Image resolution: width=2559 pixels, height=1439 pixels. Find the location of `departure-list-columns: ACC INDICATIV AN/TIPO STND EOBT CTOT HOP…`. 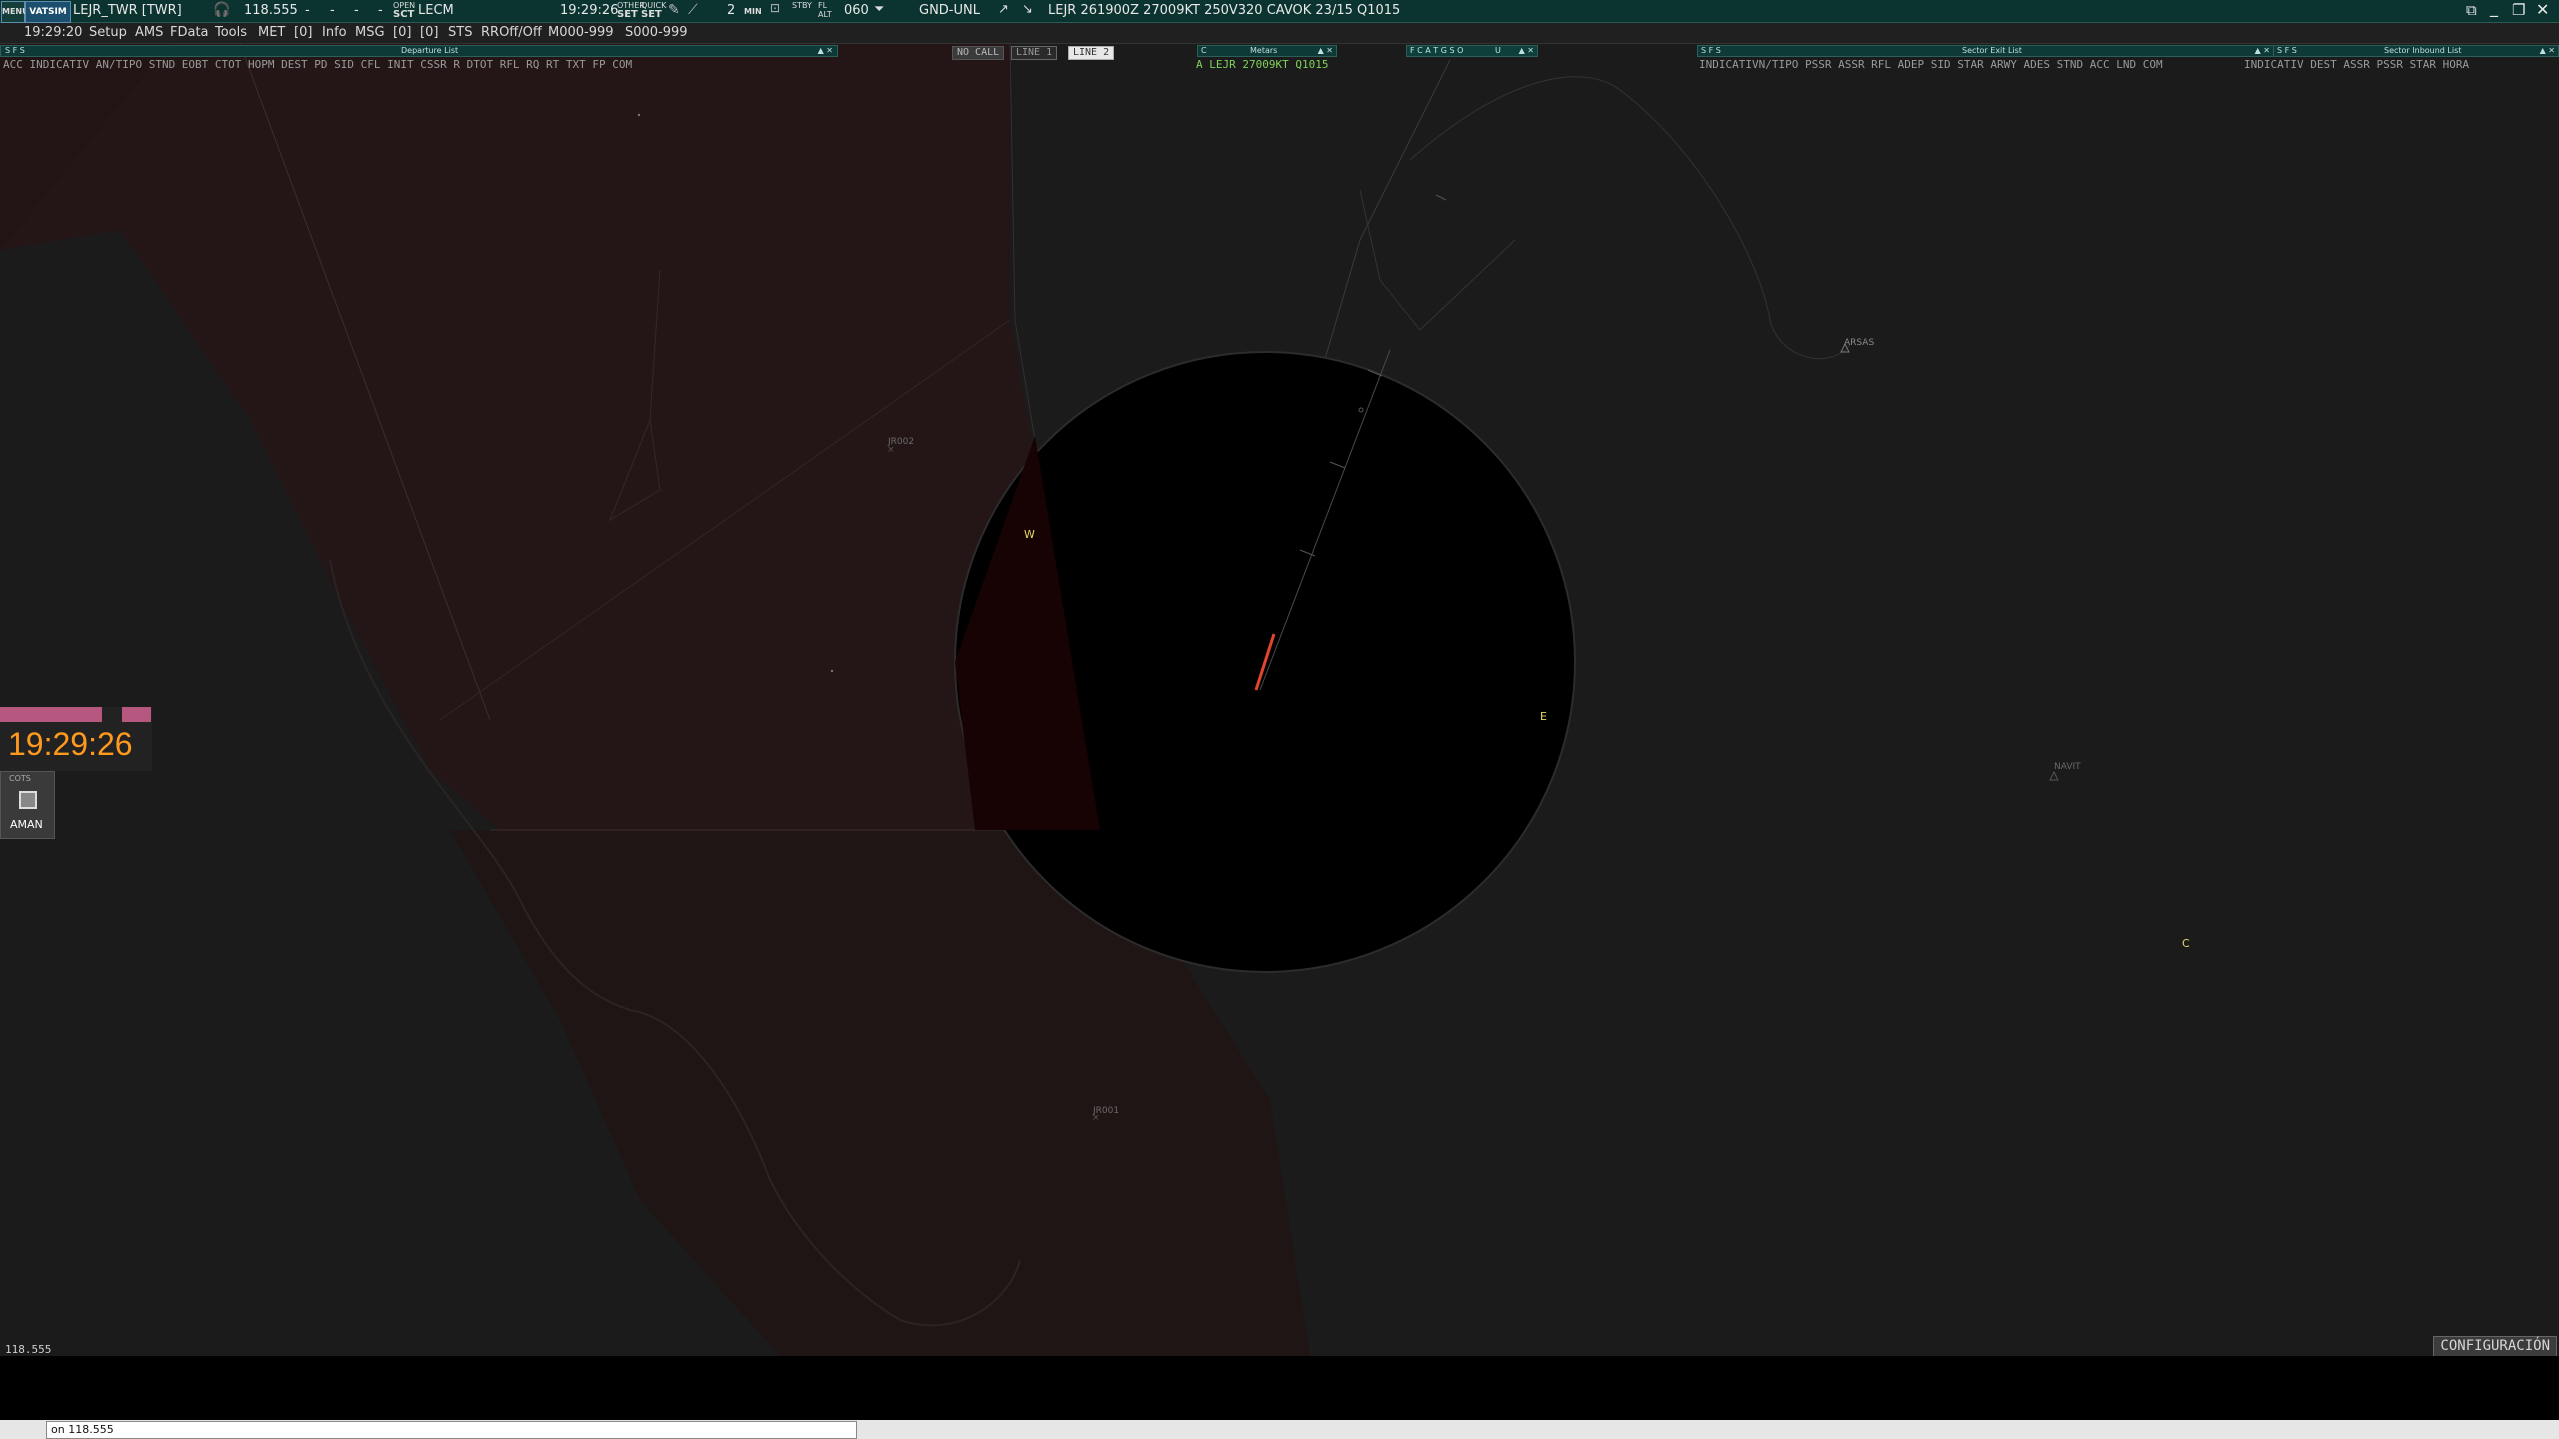

departure-list-columns: ACC INDICATIV AN/TIPO STND EOBT CTOT HOP… is located at coordinates (317, 64).